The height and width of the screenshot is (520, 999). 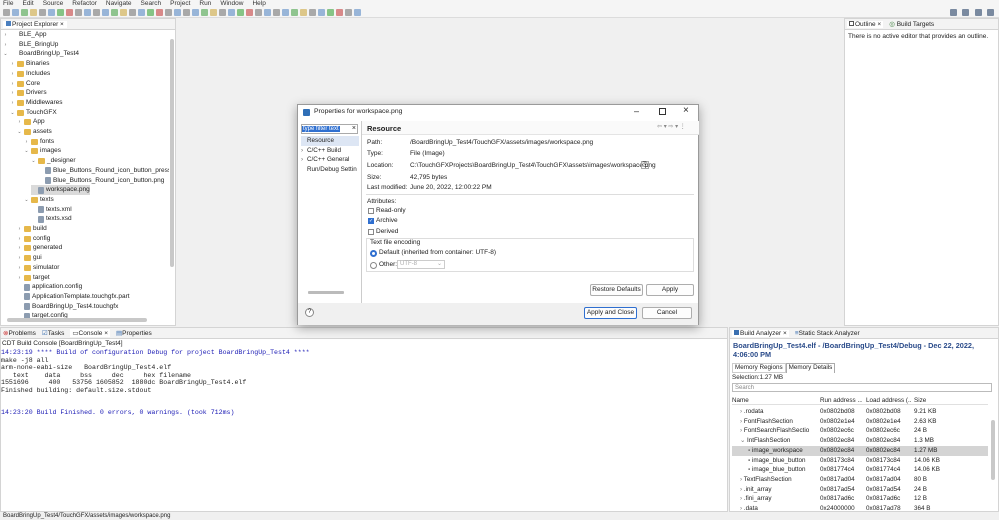 I want to click on dialog-nav-item: › C/C++ General, so click(x=330, y=160).